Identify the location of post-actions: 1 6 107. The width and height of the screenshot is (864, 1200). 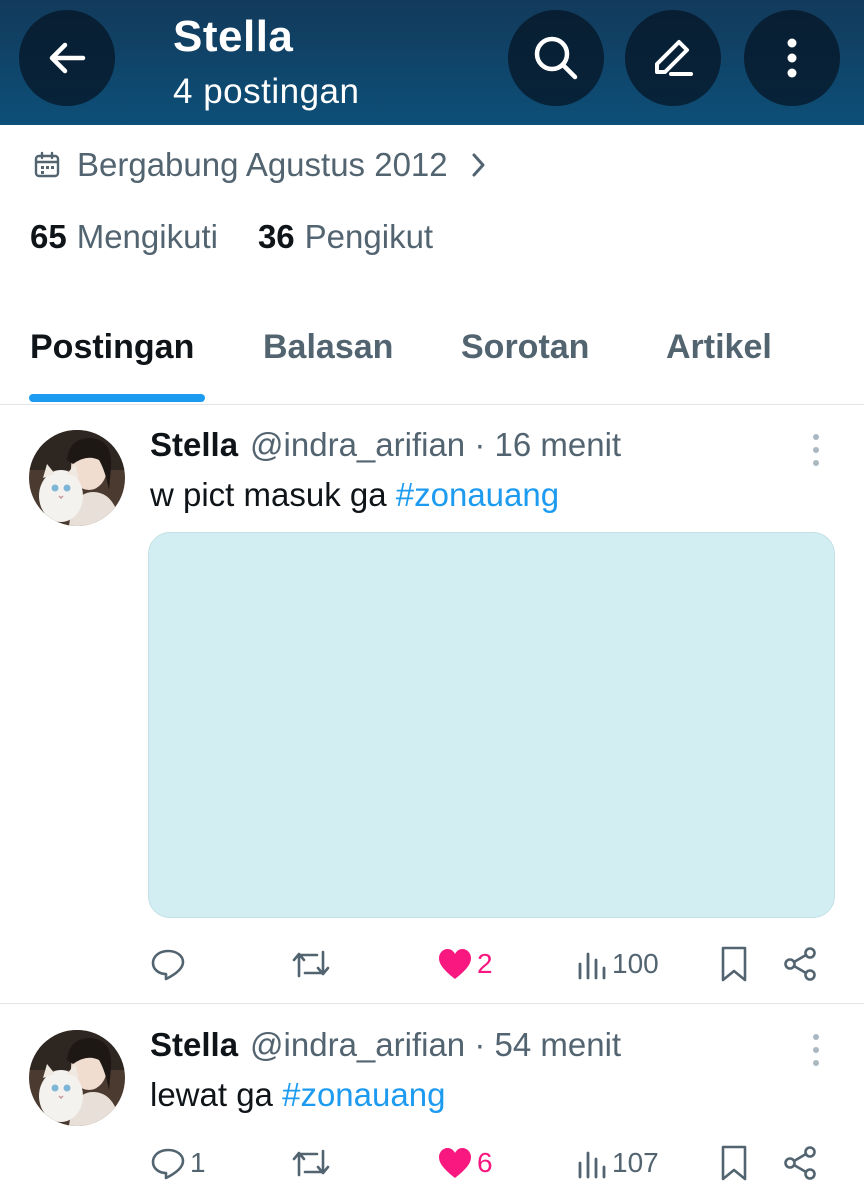
(432, 1163).